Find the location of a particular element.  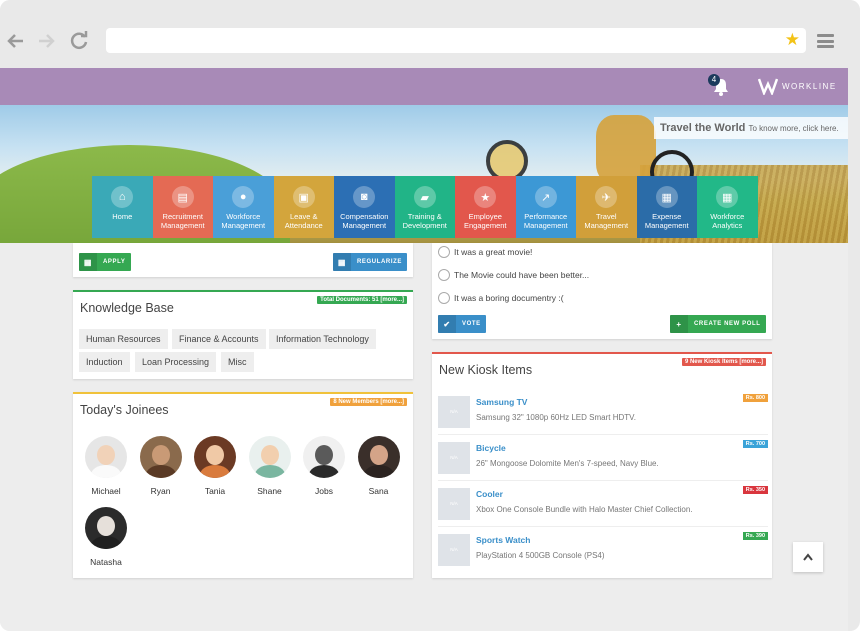

user-icon: ● is located at coordinates (243, 197).